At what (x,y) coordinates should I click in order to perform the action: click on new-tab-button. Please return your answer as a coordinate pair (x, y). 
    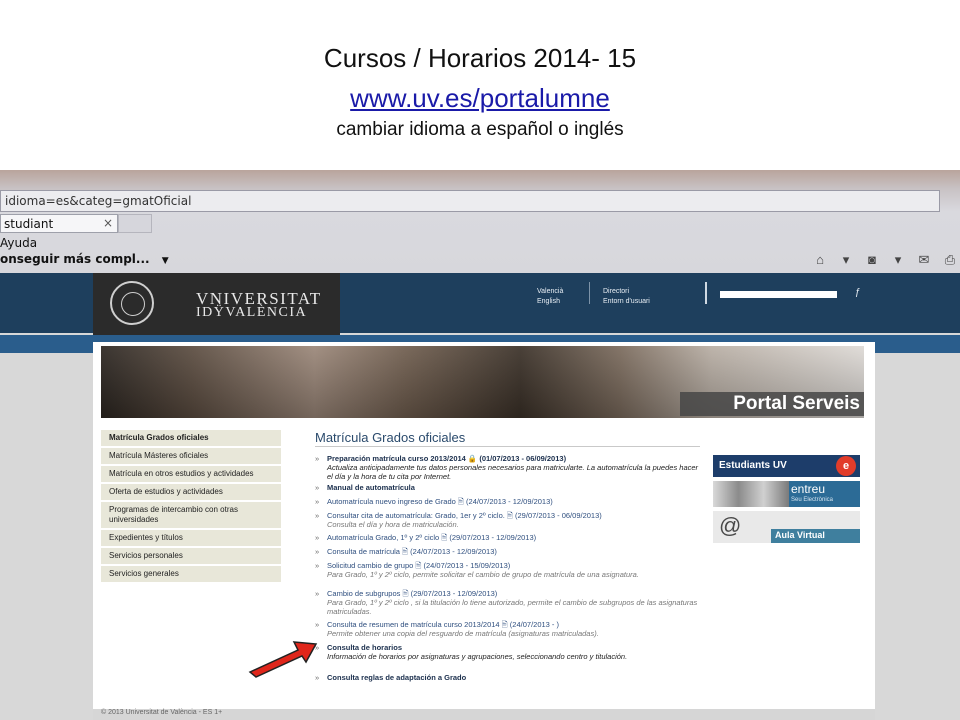
    Looking at the image, I should click on (135, 223).